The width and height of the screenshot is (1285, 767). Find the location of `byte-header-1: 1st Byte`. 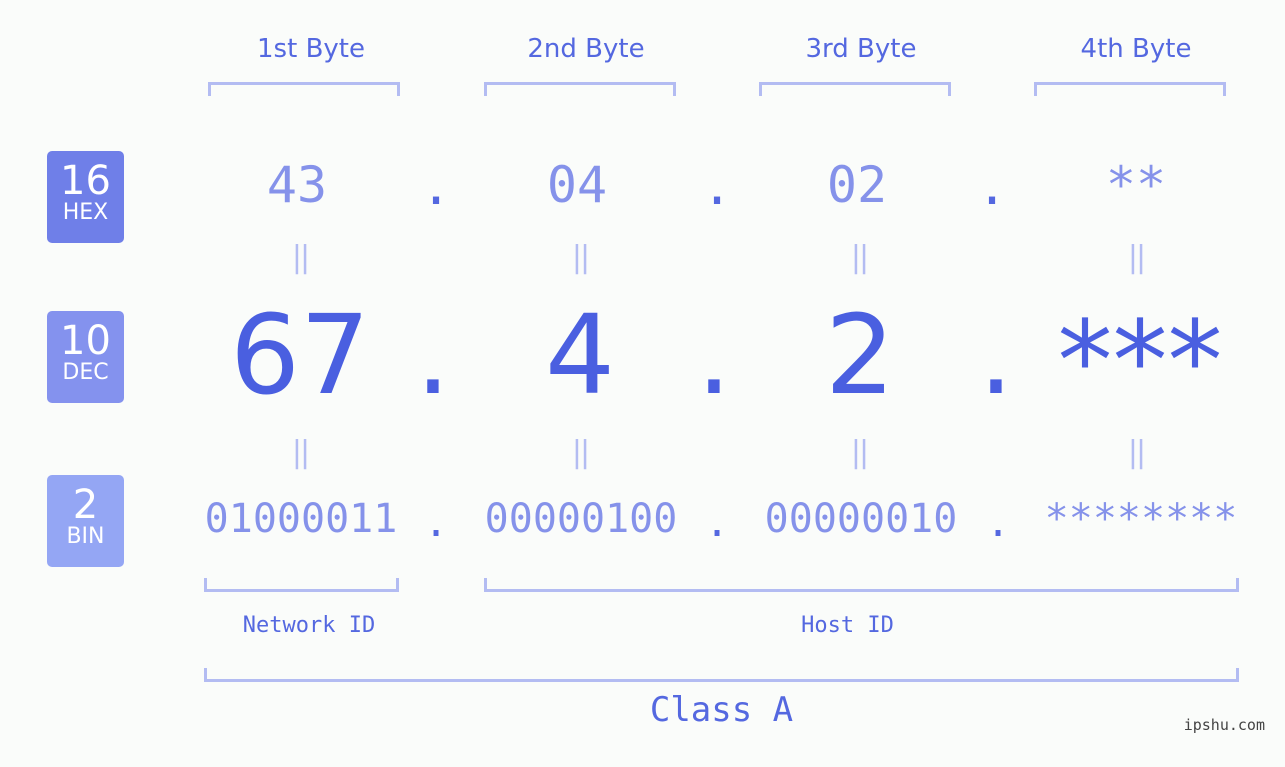

byte-header-1: 1st Byte is located at coordinates (311, 49).